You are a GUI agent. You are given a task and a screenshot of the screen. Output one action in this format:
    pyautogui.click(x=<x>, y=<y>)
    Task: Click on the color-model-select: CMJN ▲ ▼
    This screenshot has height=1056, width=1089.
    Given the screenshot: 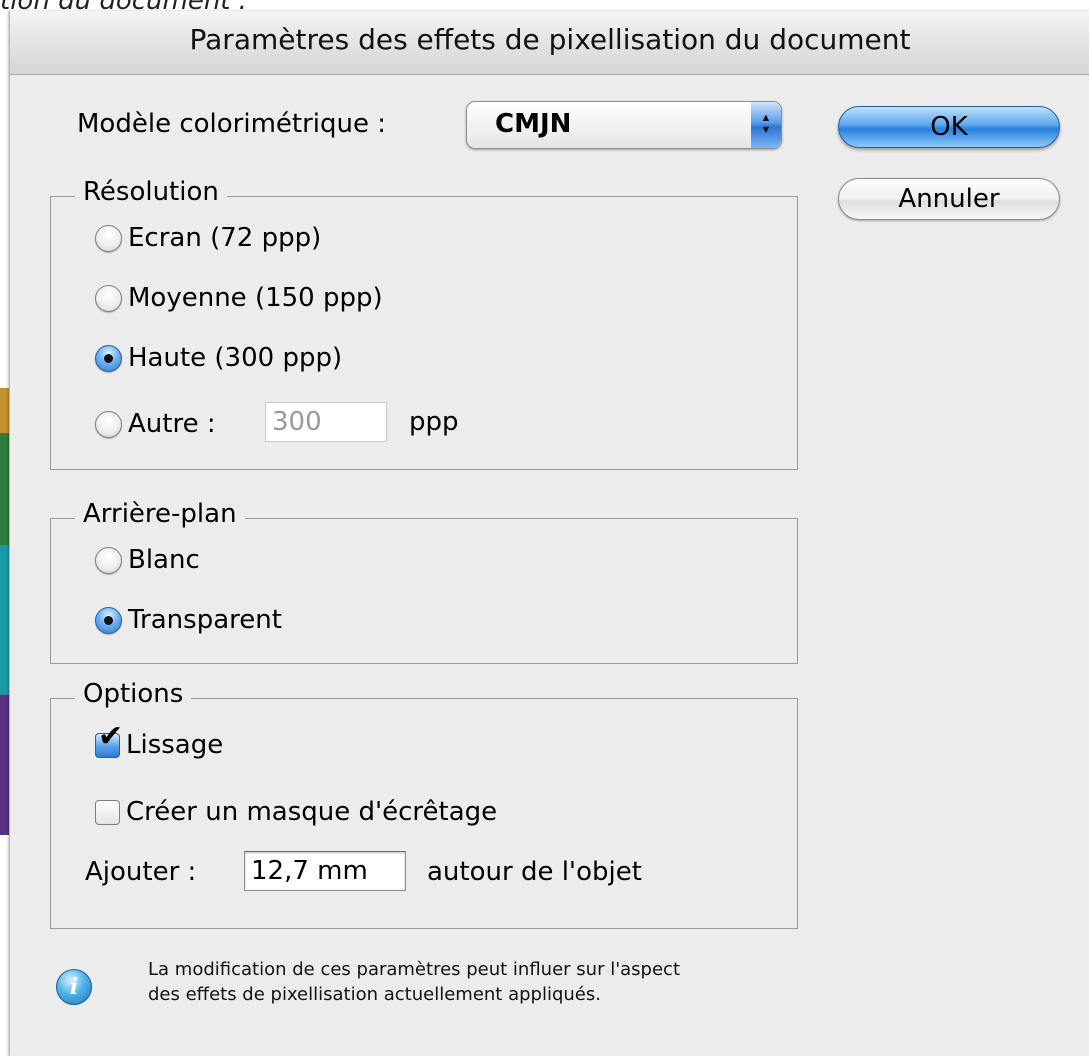 What is the action you would take?
    pyautogui.click(x=624, y=125)
    